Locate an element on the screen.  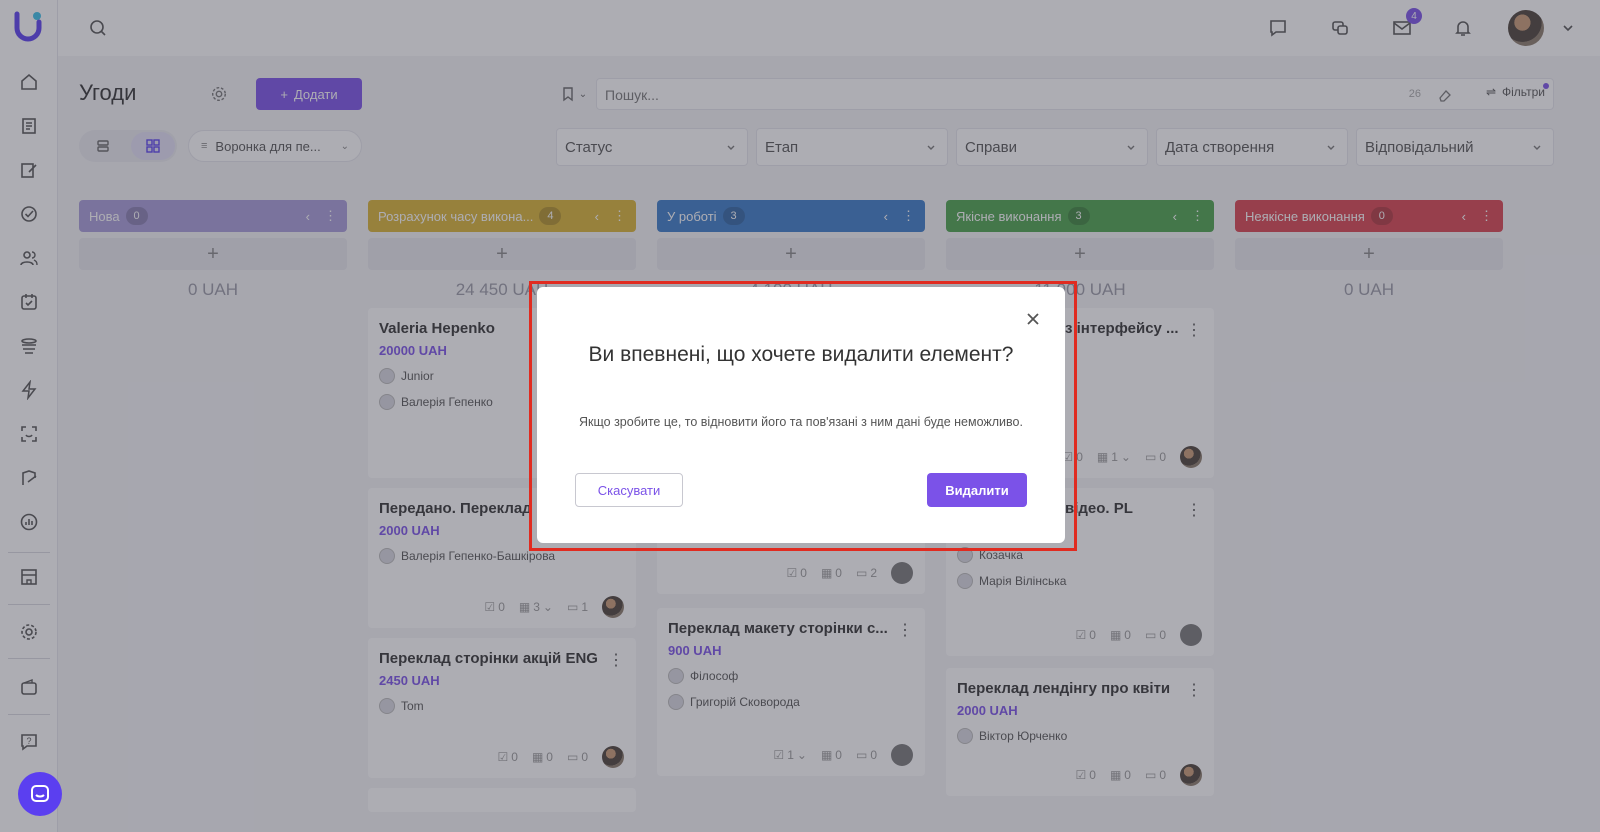
cancel-button: Скасувати is located at coordinates (629, 490).